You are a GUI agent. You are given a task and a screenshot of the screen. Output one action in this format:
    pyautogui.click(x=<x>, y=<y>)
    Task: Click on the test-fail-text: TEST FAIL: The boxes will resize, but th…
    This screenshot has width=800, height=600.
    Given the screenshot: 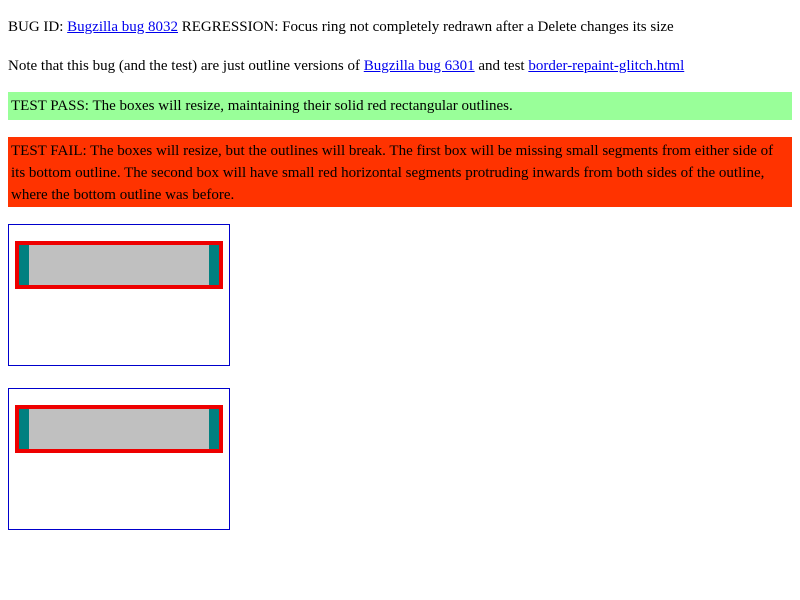 What is the action you would take?
    pyautogui.click(x=392, y=173)
    